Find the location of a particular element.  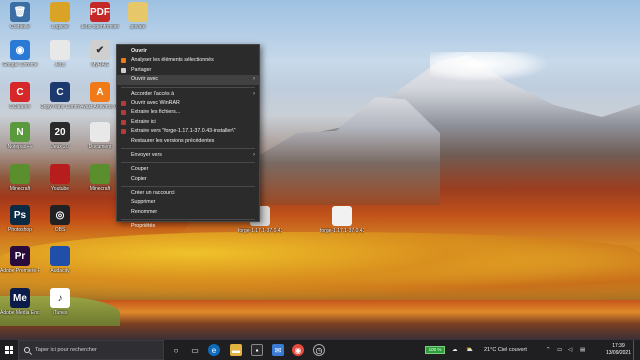

desktop-icon: Logiciel is located at coordinates (60, 16).